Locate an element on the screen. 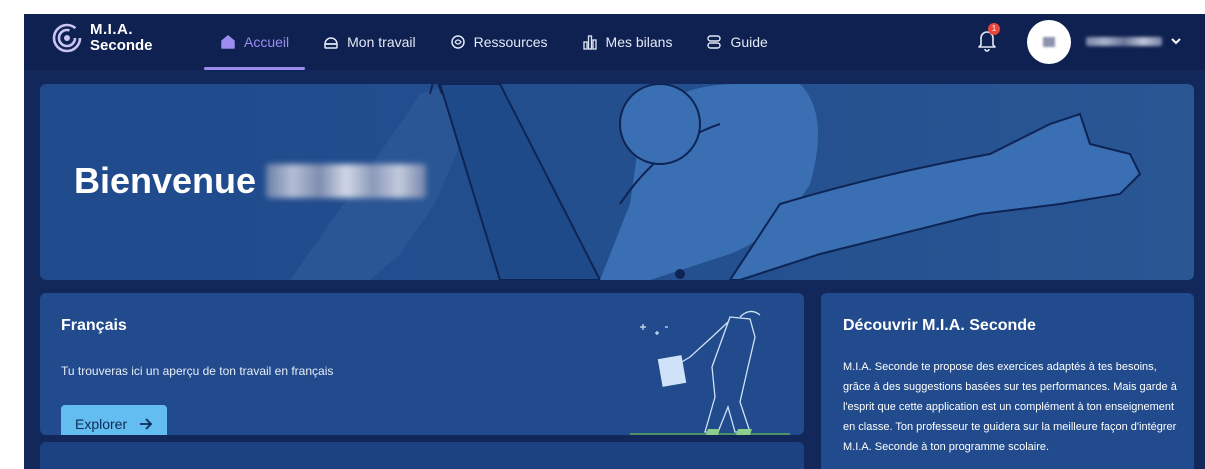 This screenshot has width=1205, height=469. francais-card-title: Français is located at coordinates (94, 325).